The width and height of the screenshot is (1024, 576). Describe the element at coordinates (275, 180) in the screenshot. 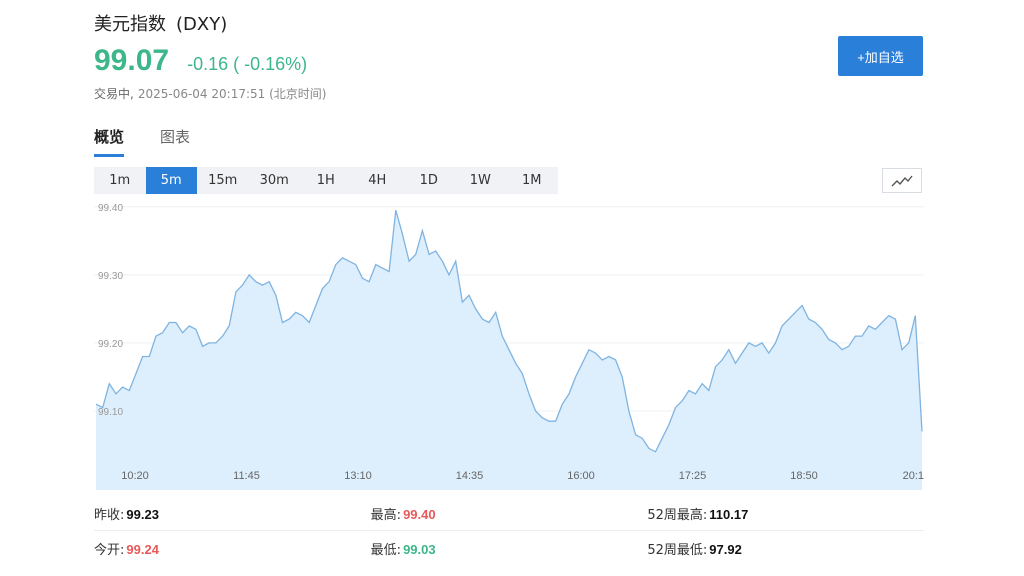

I see `period-30m: 30m` at that location.